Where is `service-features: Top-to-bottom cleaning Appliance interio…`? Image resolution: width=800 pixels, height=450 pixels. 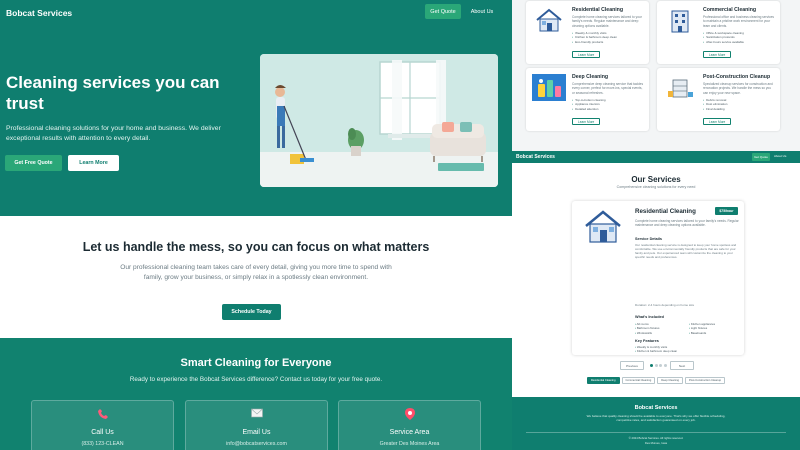 service-features: Top-to-bottom cleaning Appliance interio… is located at coordinates (589, 104).